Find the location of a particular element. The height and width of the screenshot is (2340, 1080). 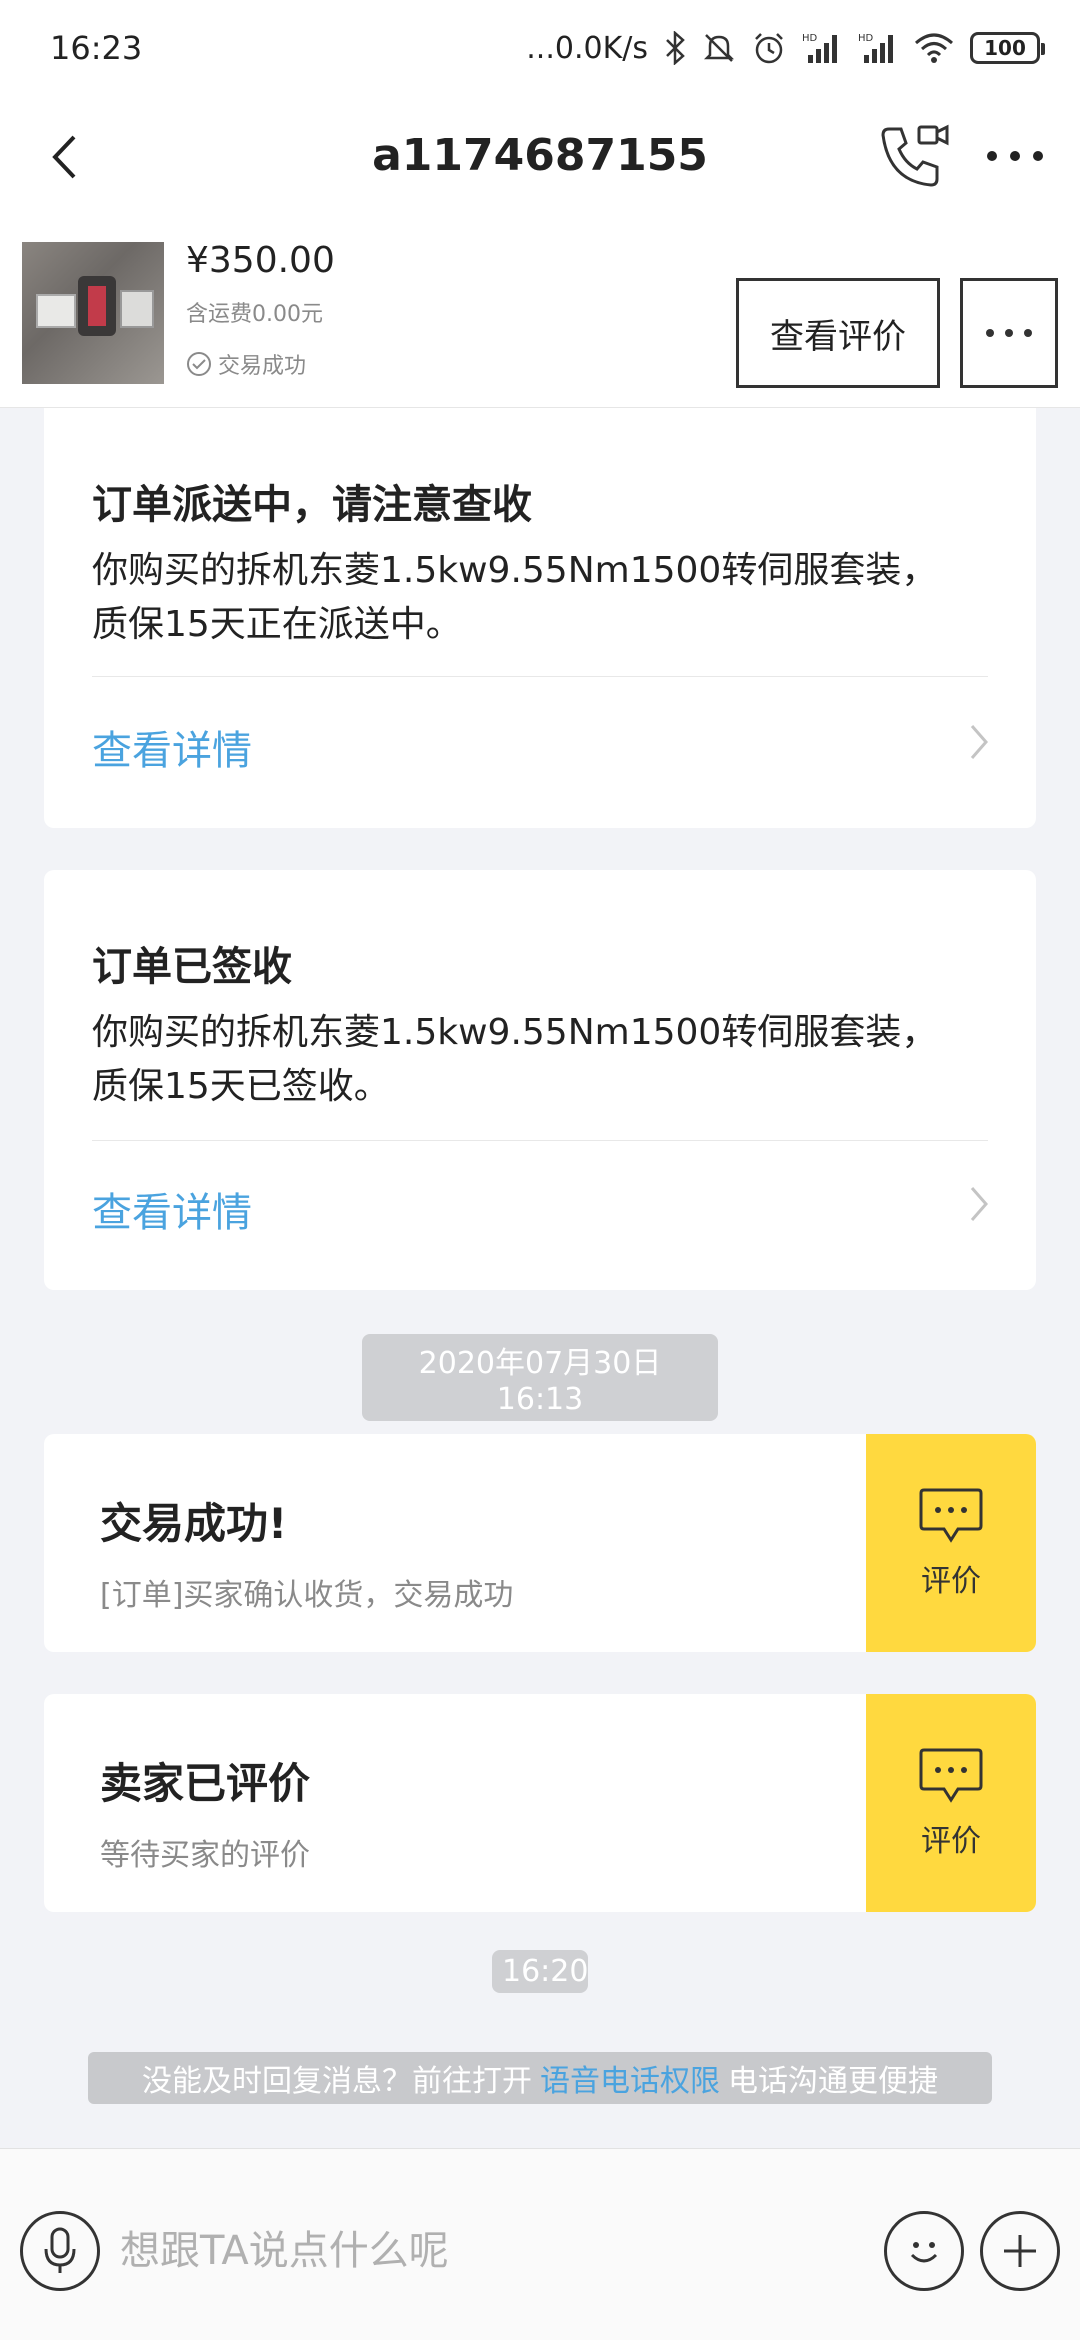

voice-input-button is located at coordinates (60, 2251).